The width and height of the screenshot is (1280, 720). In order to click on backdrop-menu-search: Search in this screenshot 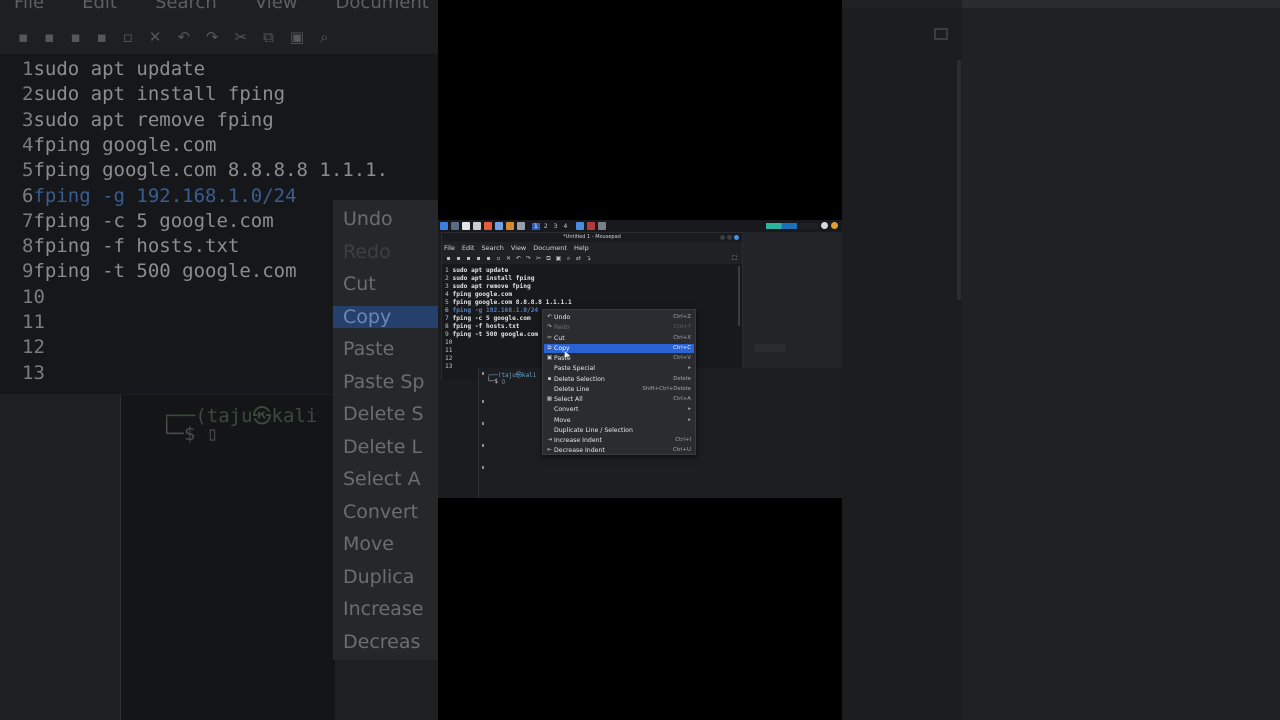, I will do `click(185, 6)`.